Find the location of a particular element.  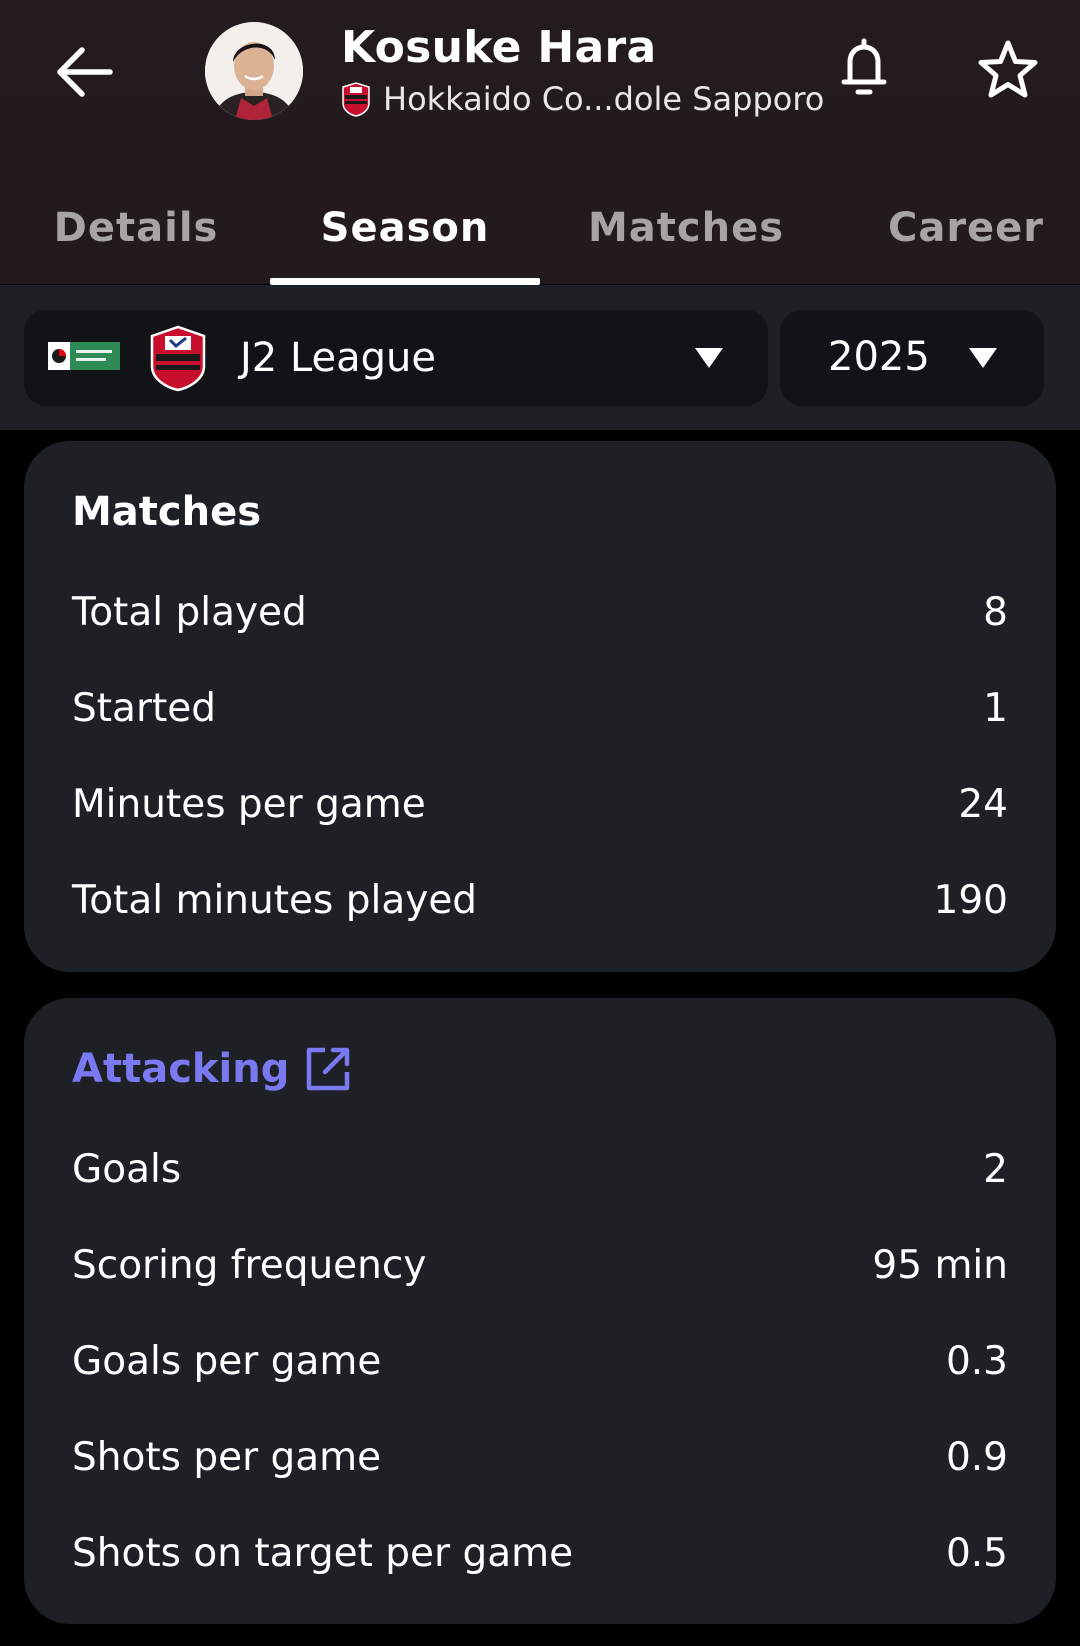

back-button is located at coordinates (84, 72).